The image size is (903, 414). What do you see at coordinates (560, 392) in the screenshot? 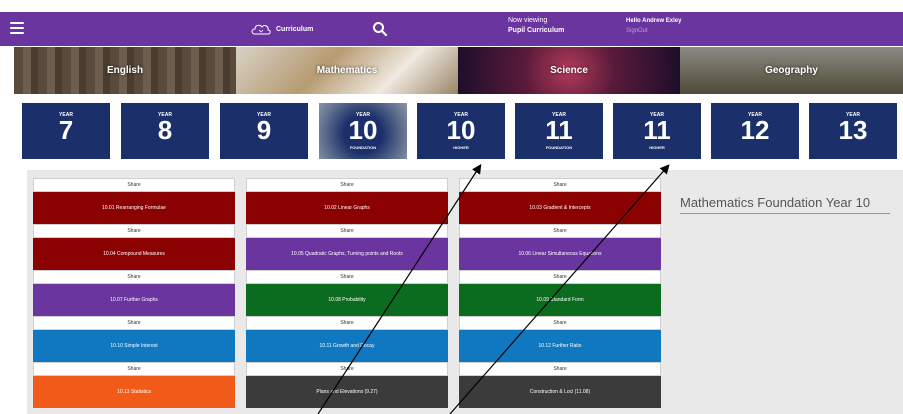
I see `unit-button: Construction & Loci (11.08)` at bounding box center [560, 392].